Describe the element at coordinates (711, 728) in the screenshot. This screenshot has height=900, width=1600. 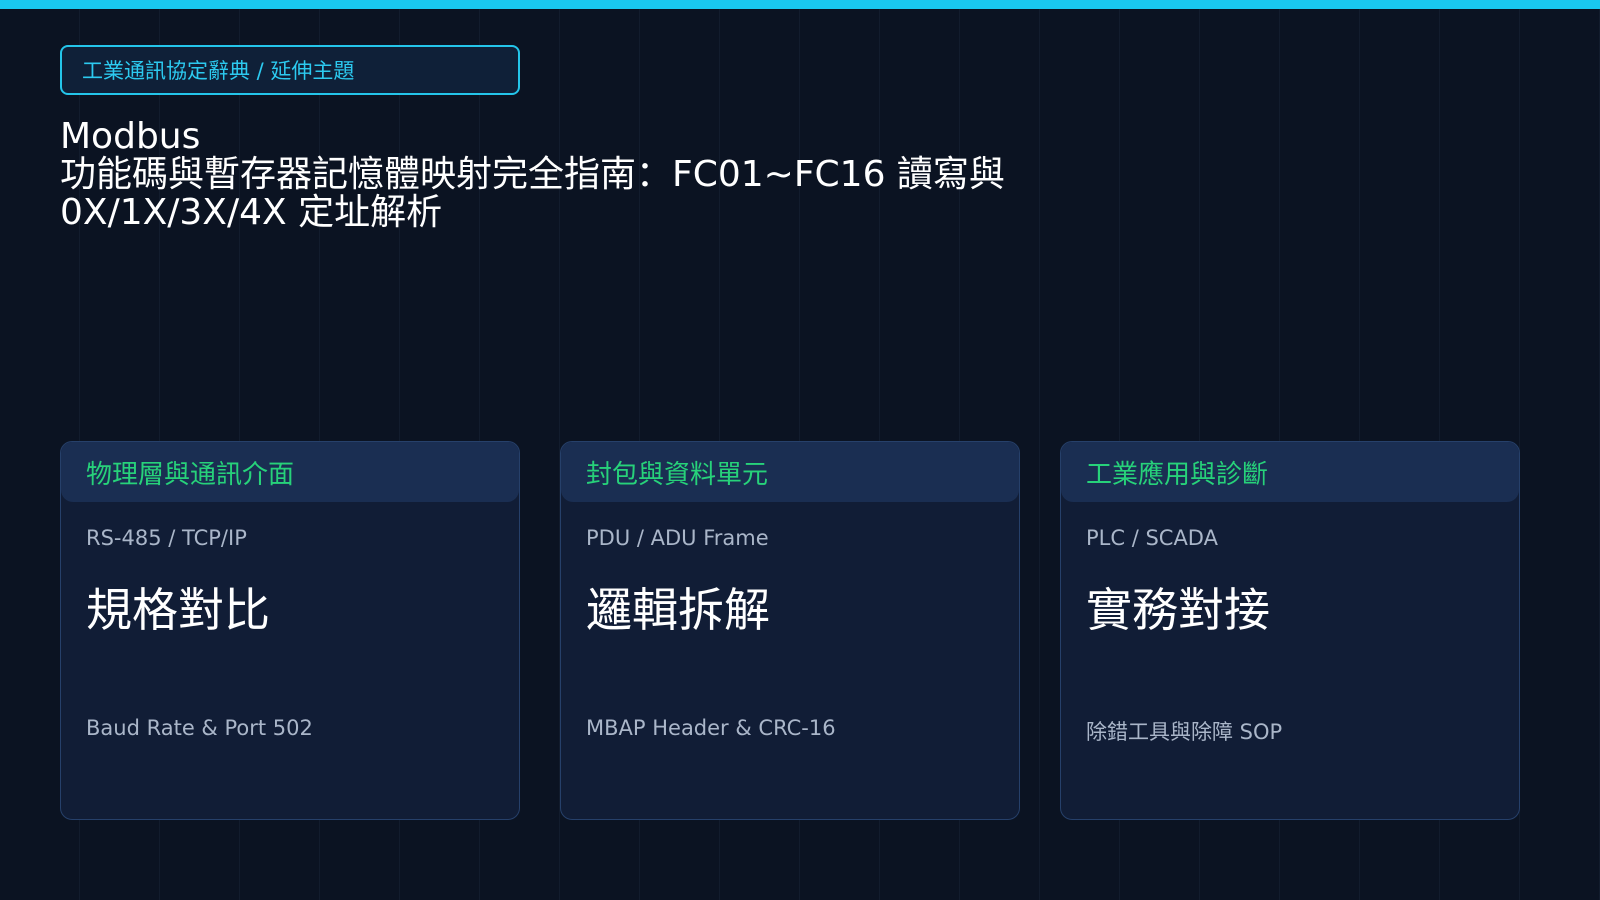
I see `card-footer: MBAP Header & CRC-16` at that location.